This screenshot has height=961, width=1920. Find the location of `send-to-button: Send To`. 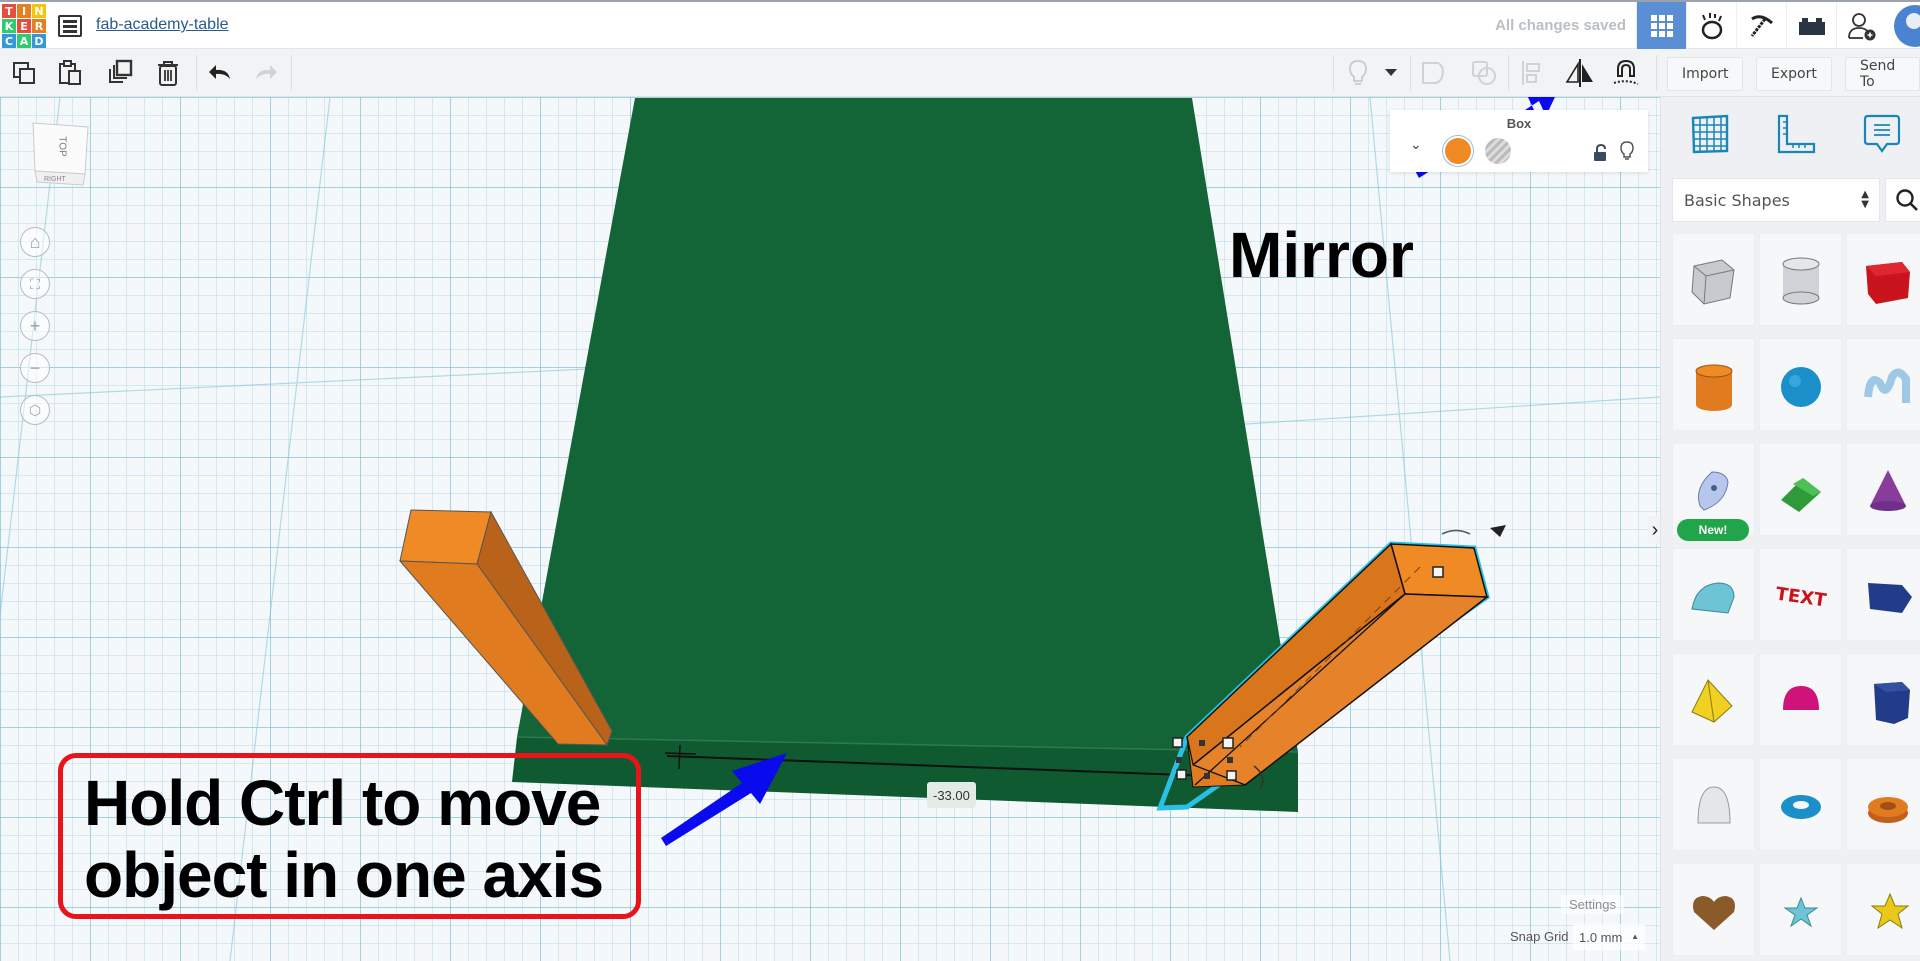

send-to-button: Send To is located at coordinates (1882, 74).